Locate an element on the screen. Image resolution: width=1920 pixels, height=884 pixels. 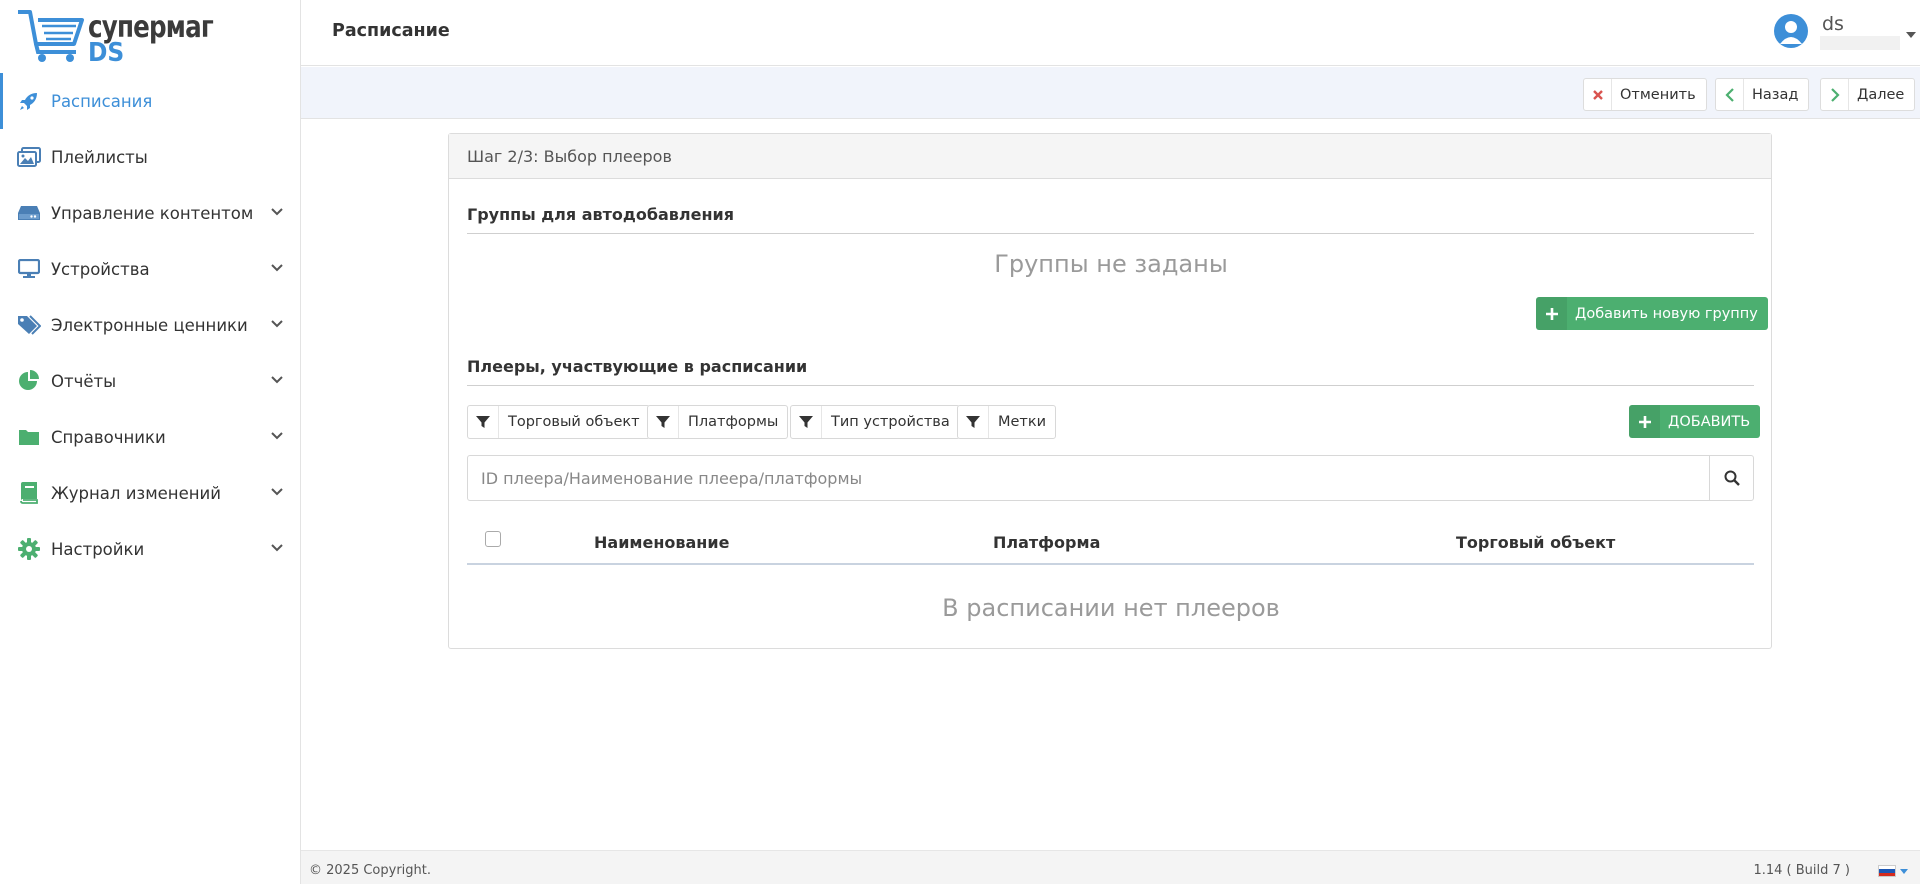
user-subtitle is located at coordinates (1860, 43).